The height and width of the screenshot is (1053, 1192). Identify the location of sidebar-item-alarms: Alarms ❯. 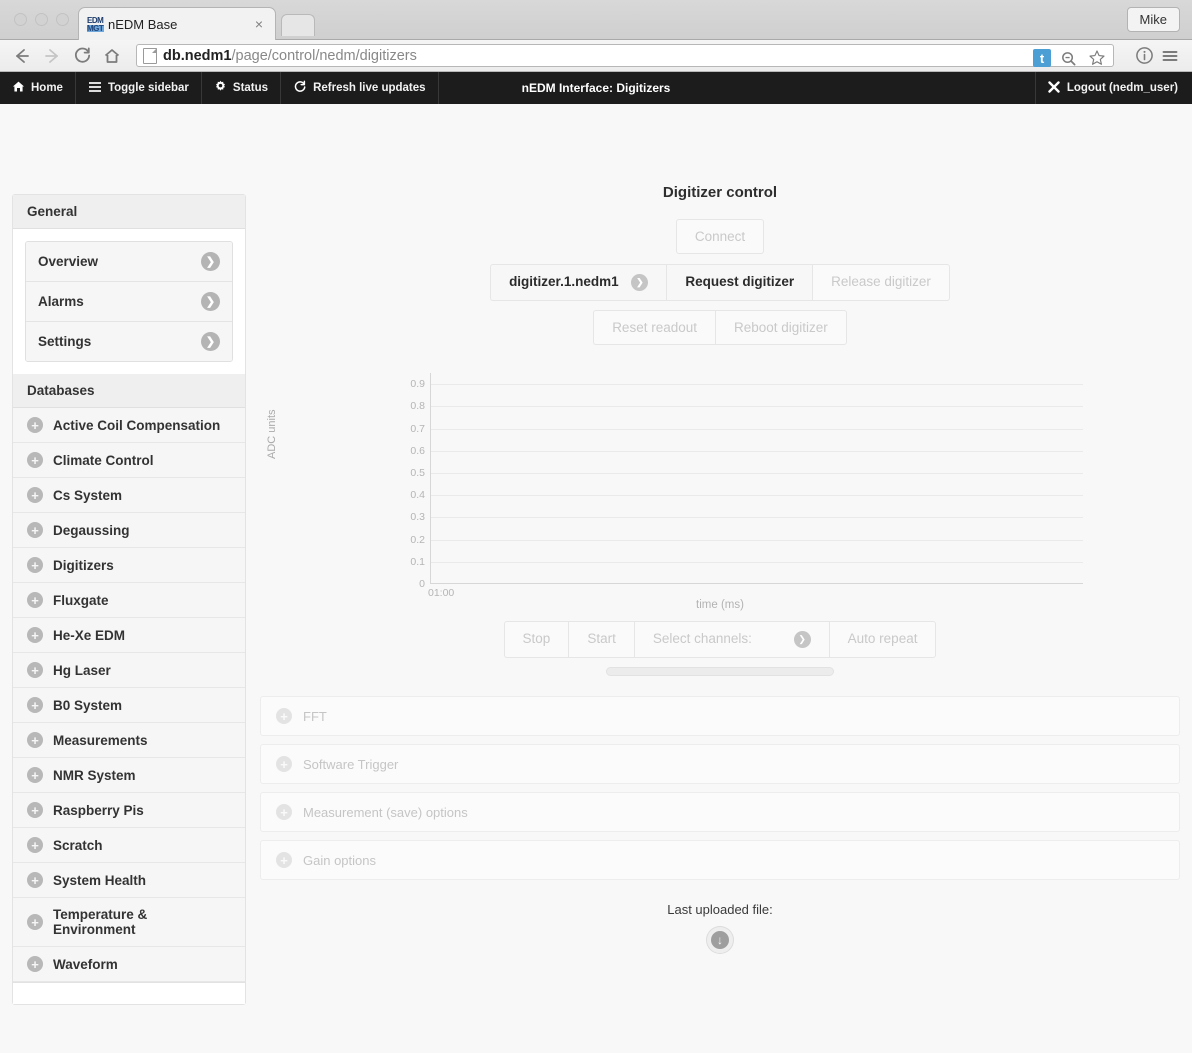
(129, 302).